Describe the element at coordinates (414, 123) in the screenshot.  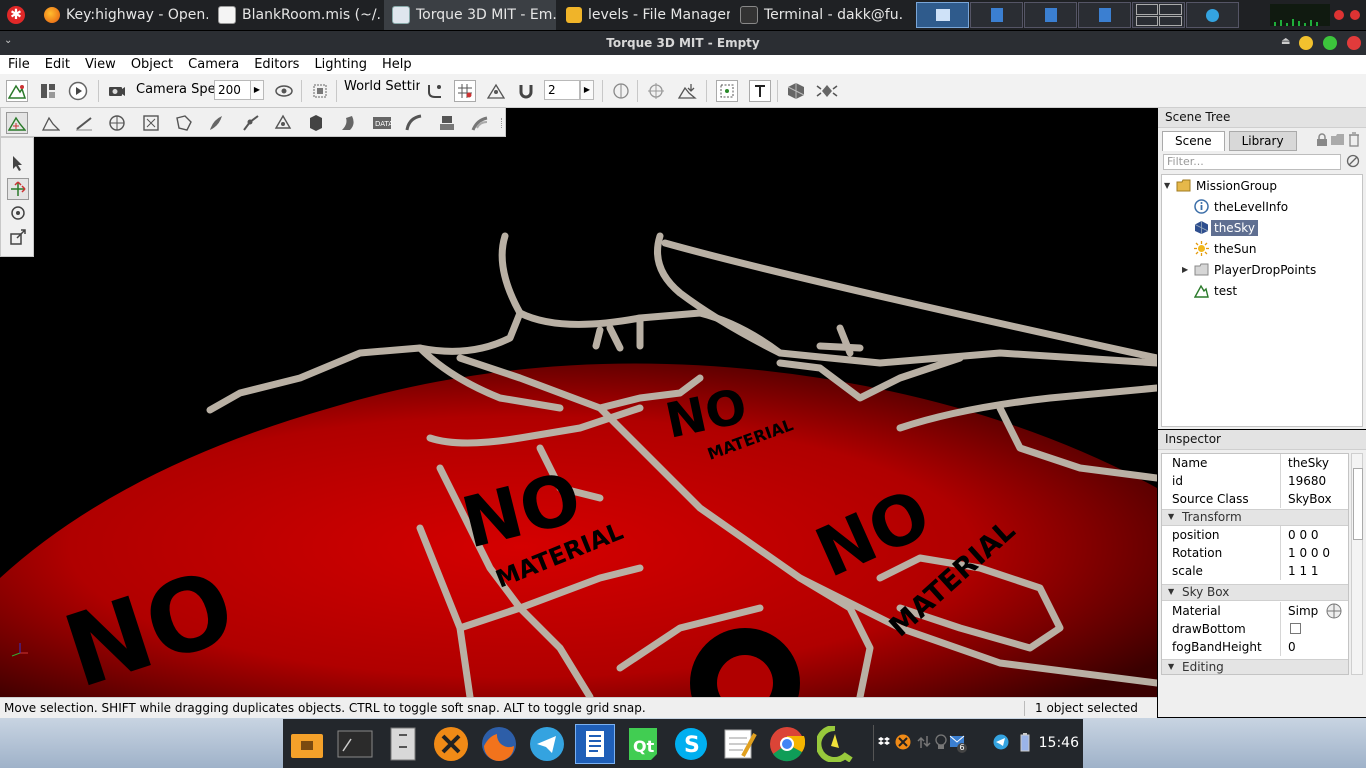
I see `road-editor-icon` at that location.